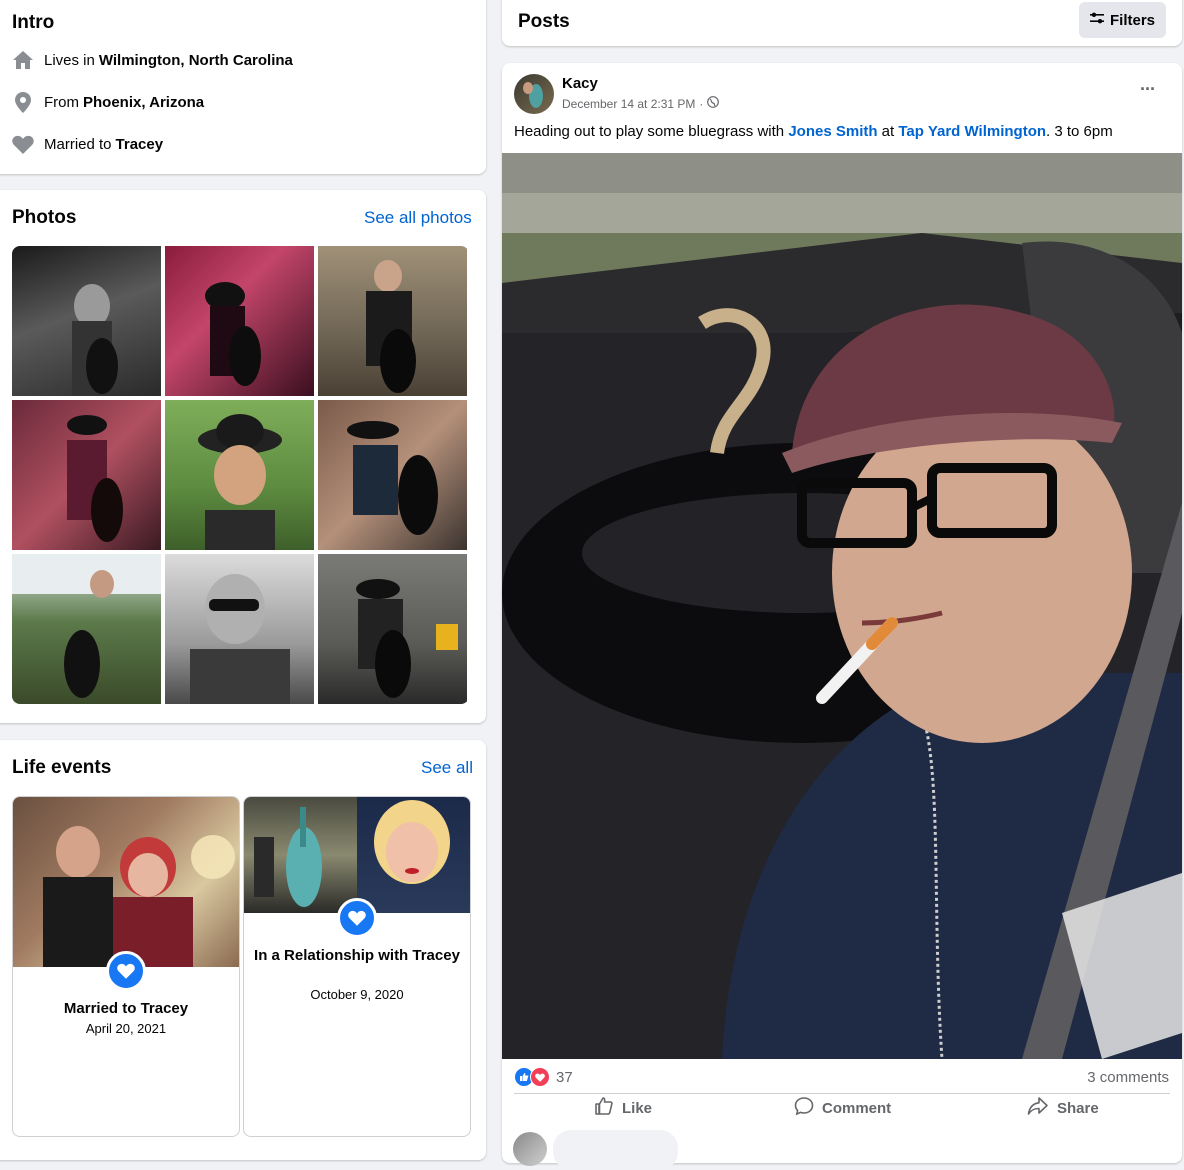 The width and height of the screenshot is (1184, 1170). Describe the element at coordinates (713, 103) in the screenshot. I see `globe-icon` at that location.